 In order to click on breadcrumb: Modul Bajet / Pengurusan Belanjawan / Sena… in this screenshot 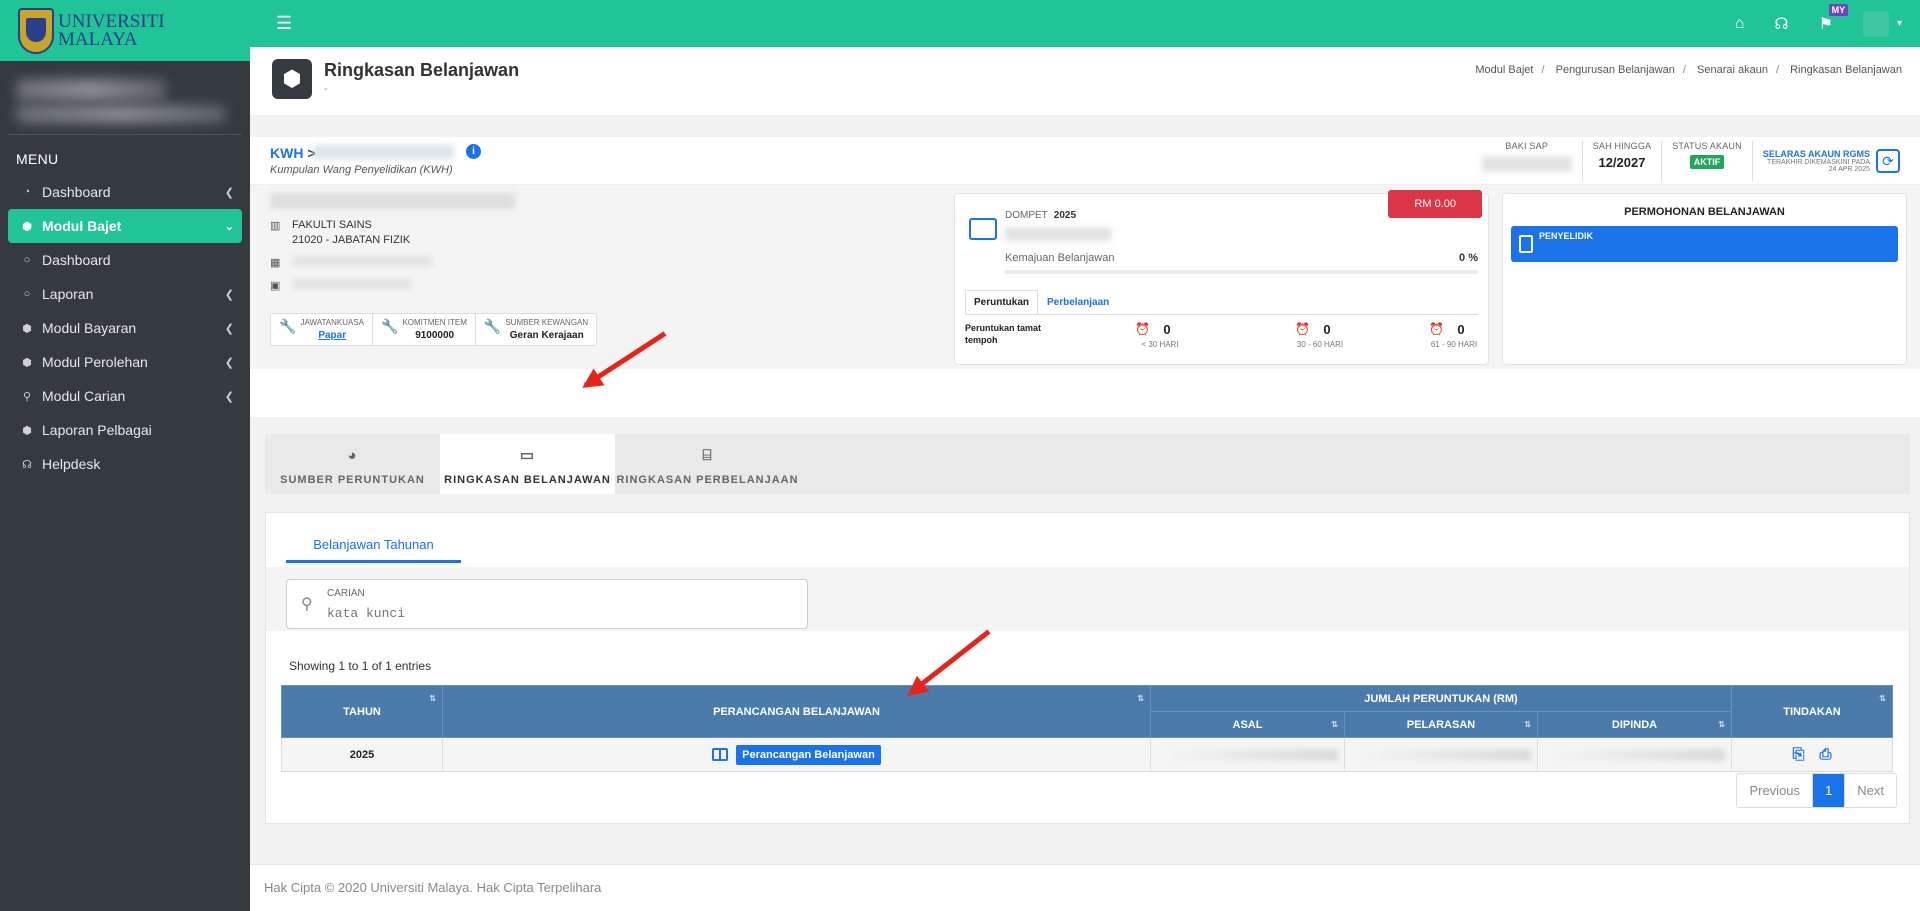, I will do `click(1688, 70)`.